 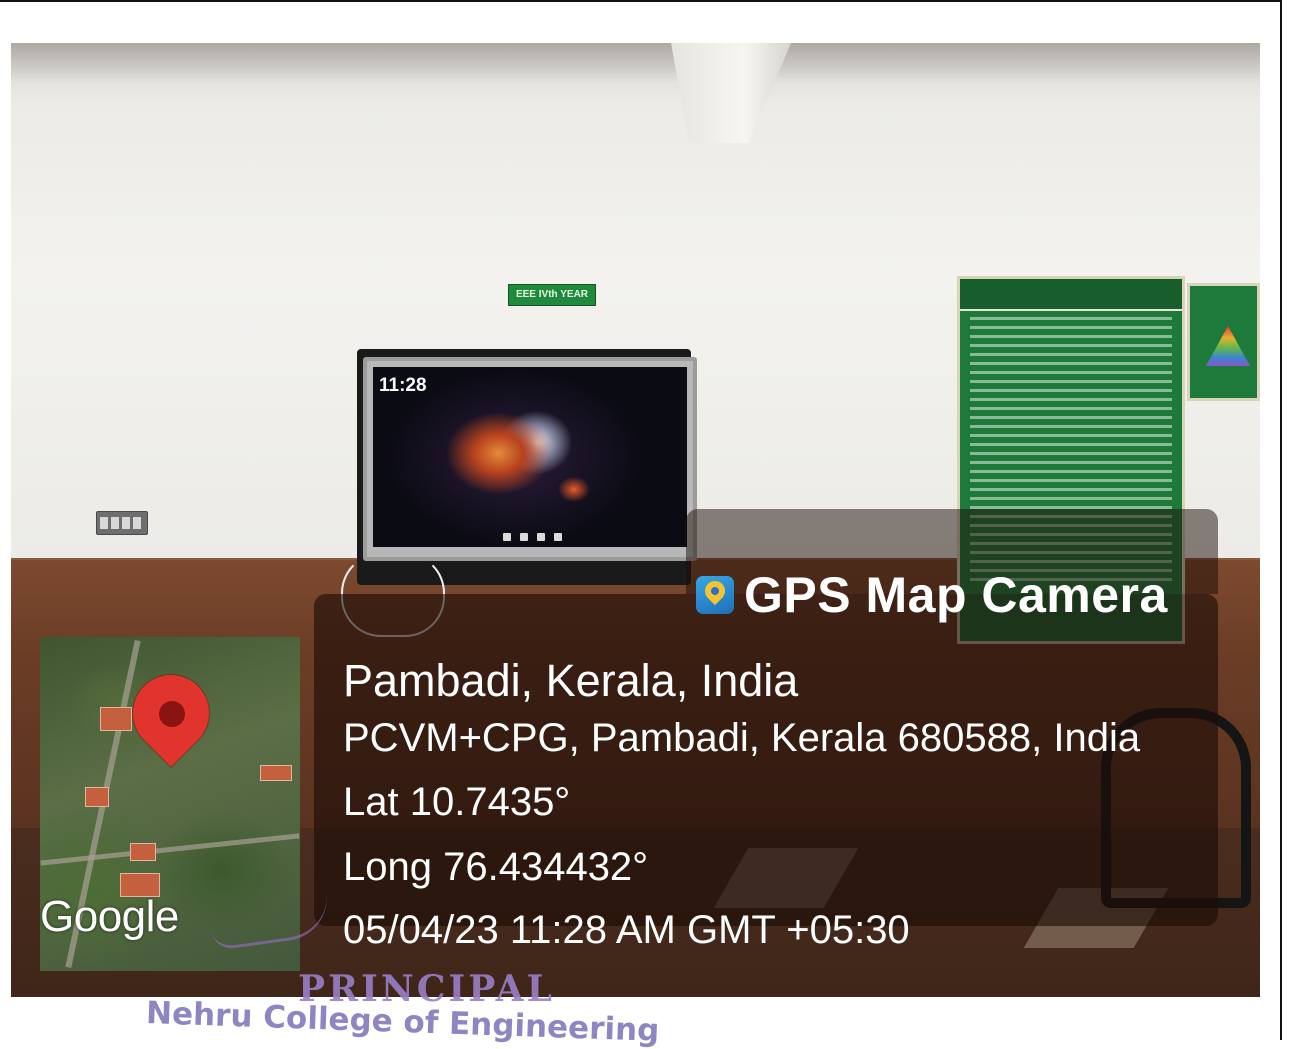 What do you see at coordinates (457, 802) in the screenshot?
I see `latitude: Lat 10.7435°` at bounding box center [457, 802].